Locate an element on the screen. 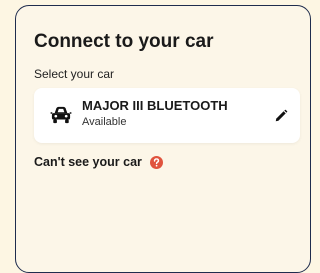 The image size is (320, 273). car-icon is located at coordinates (61, 115).